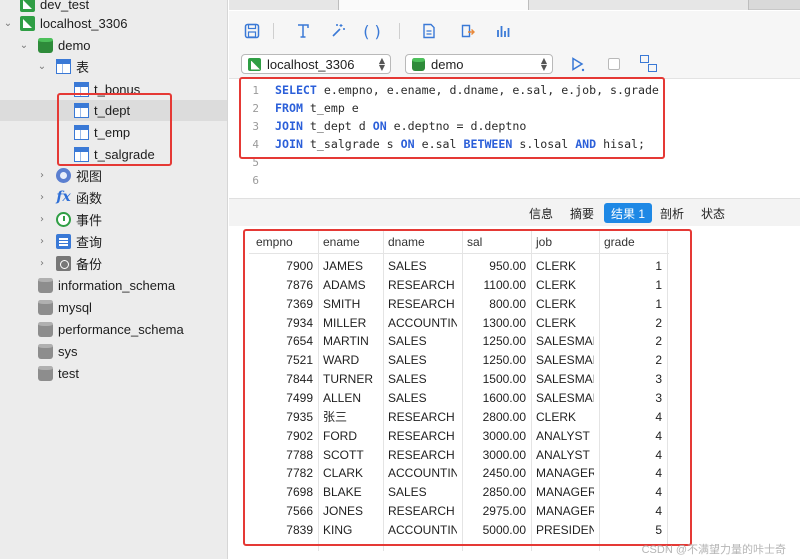  I want to click on format-icon, so click(303, 31).